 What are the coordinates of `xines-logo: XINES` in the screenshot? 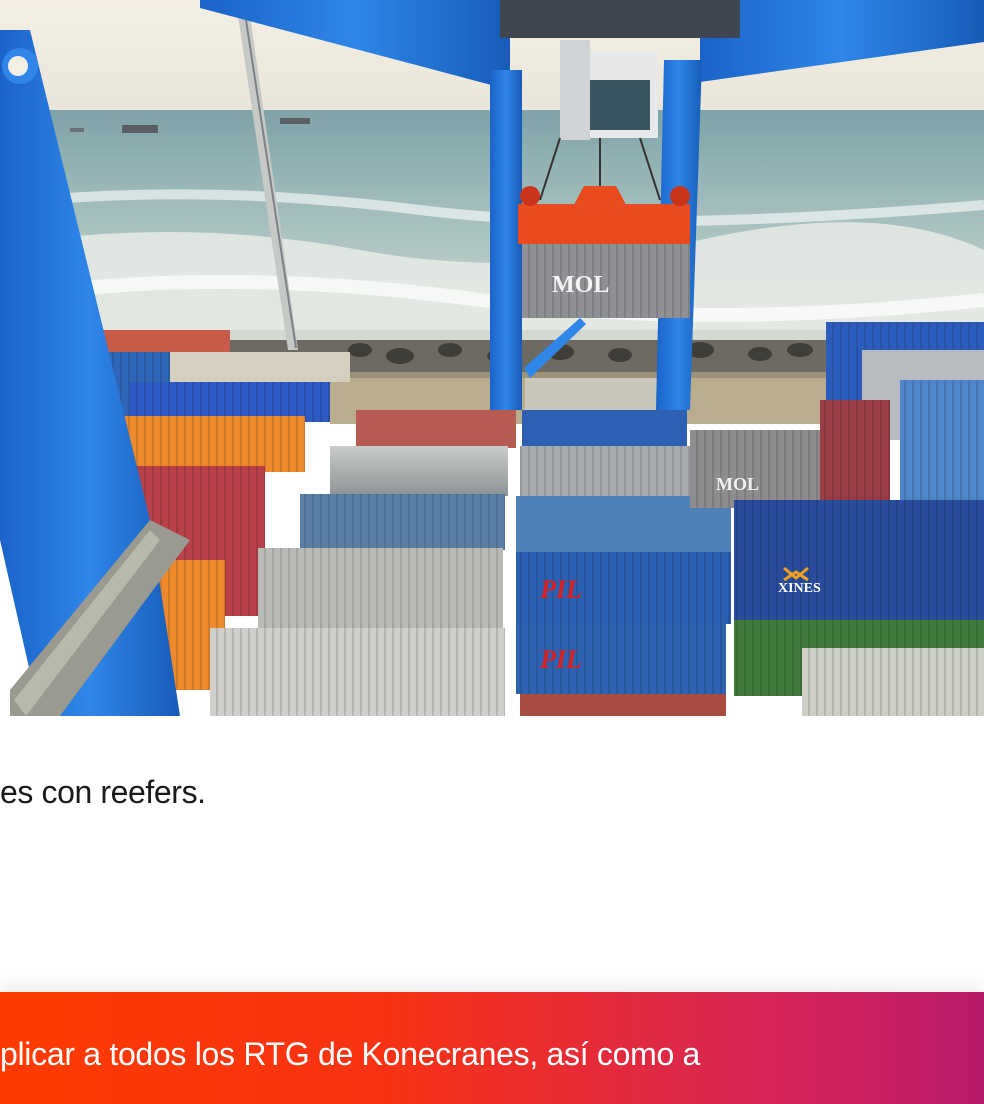 It's located at (799, 588).